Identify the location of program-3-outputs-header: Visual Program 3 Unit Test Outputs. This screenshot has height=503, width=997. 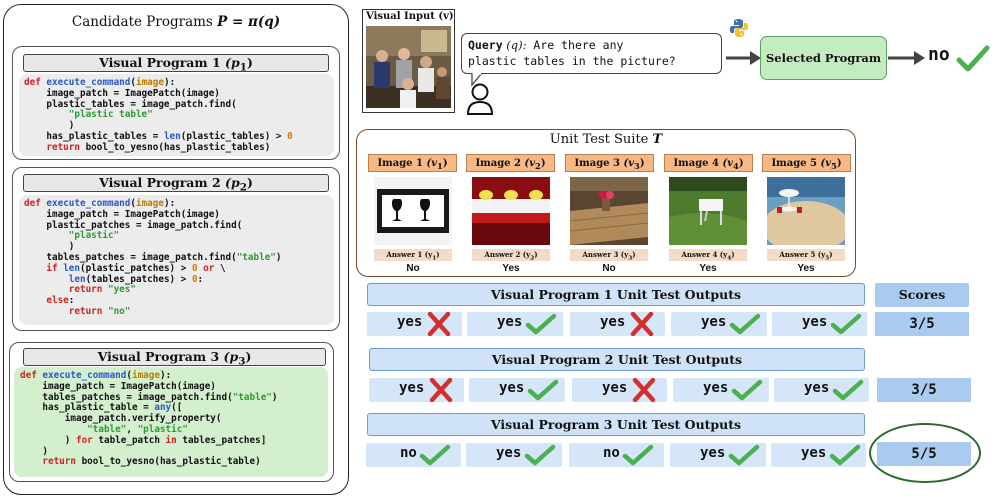
(616, 424).